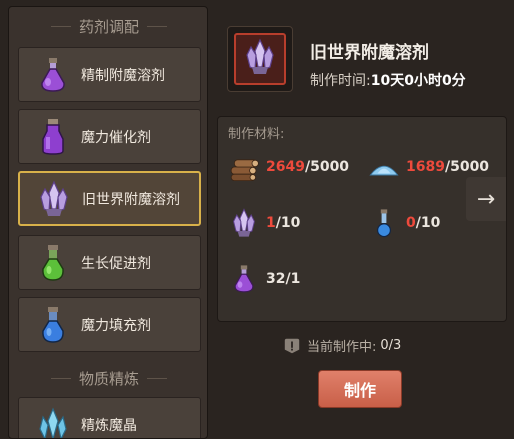 The height and width of the screenshot is (439, 514). I want to click on recipe-item-mana-filler: 魔力填充剂, so click(109, 324).